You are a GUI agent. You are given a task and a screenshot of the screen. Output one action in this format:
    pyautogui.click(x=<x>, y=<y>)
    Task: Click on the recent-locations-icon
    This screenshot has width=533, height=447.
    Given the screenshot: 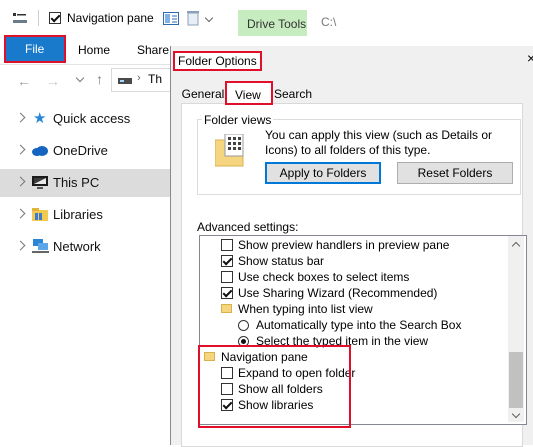 What is the action you would take?
    pyautogui.click(x=80, y=78)
    